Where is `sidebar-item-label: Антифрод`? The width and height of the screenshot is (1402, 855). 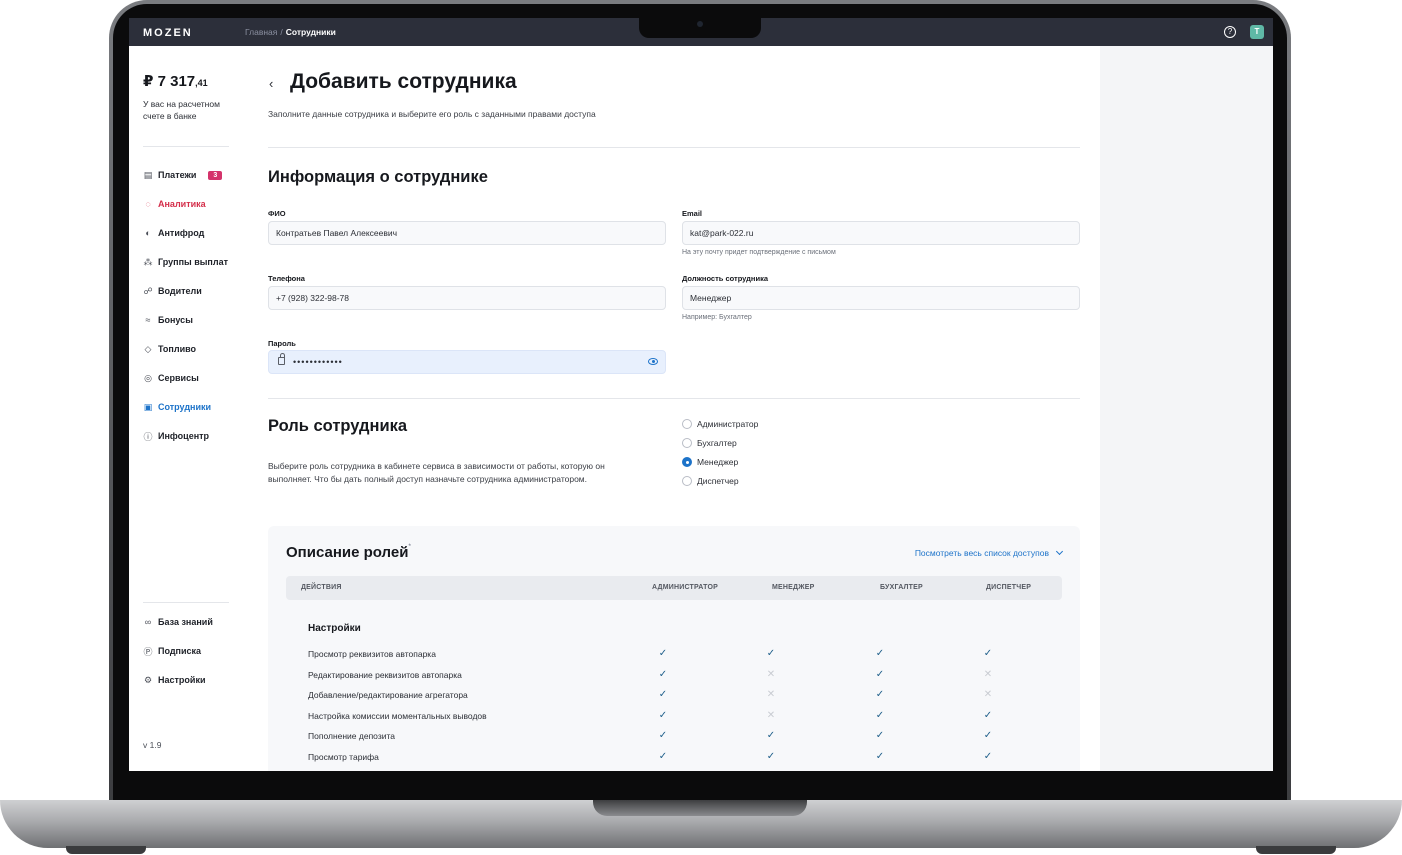 sidebar-item-label: Антифрод is located at coordinates (181, 233).